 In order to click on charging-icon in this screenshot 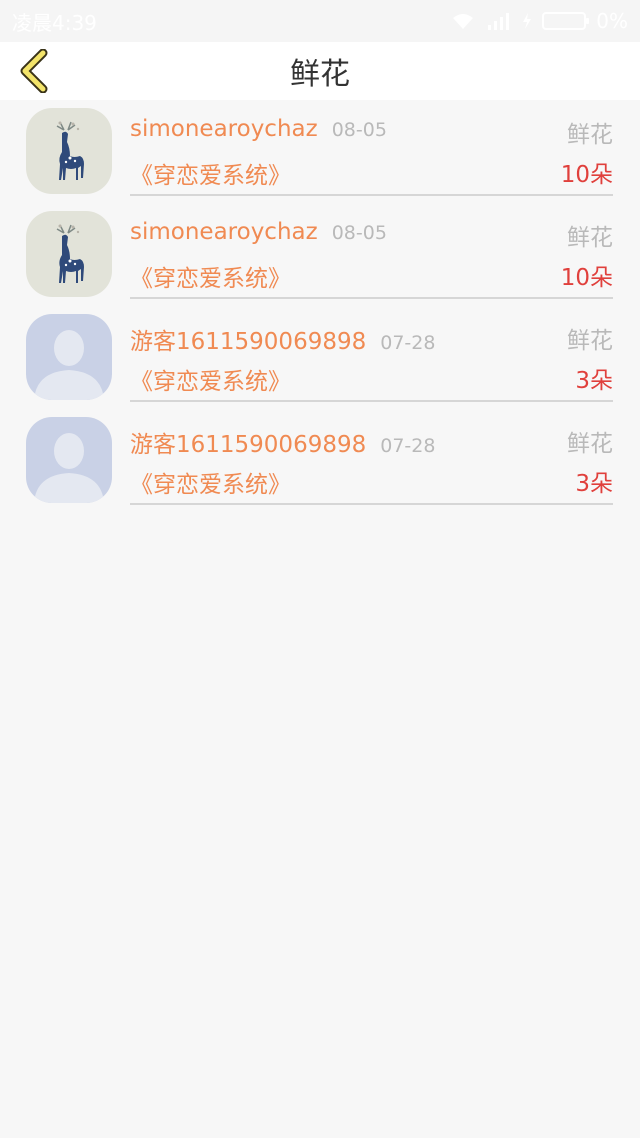, I will do `click(527, 21)`.